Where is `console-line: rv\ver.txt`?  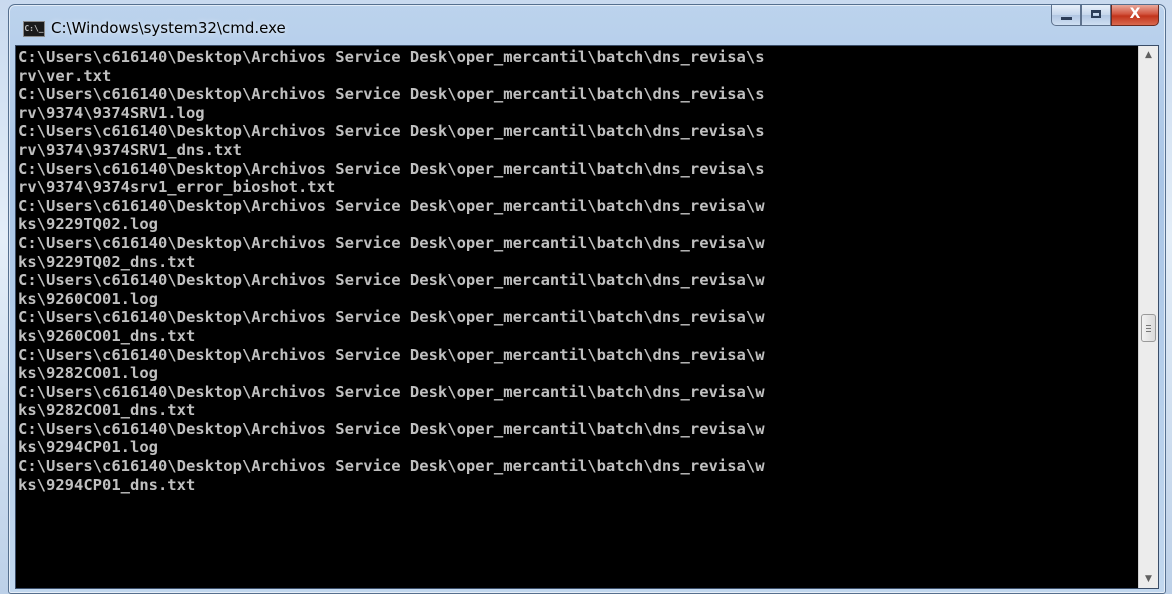 console-line: rv\ver.txt is located at coordinates (65, 75).